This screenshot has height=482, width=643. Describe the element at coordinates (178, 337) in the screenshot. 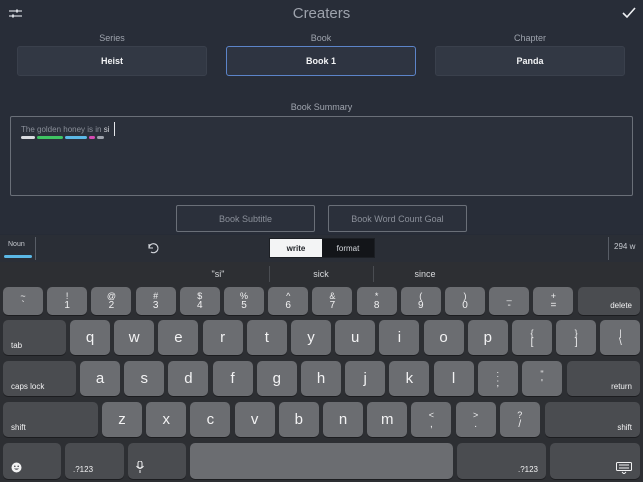

I see `key-e: e` at that location.